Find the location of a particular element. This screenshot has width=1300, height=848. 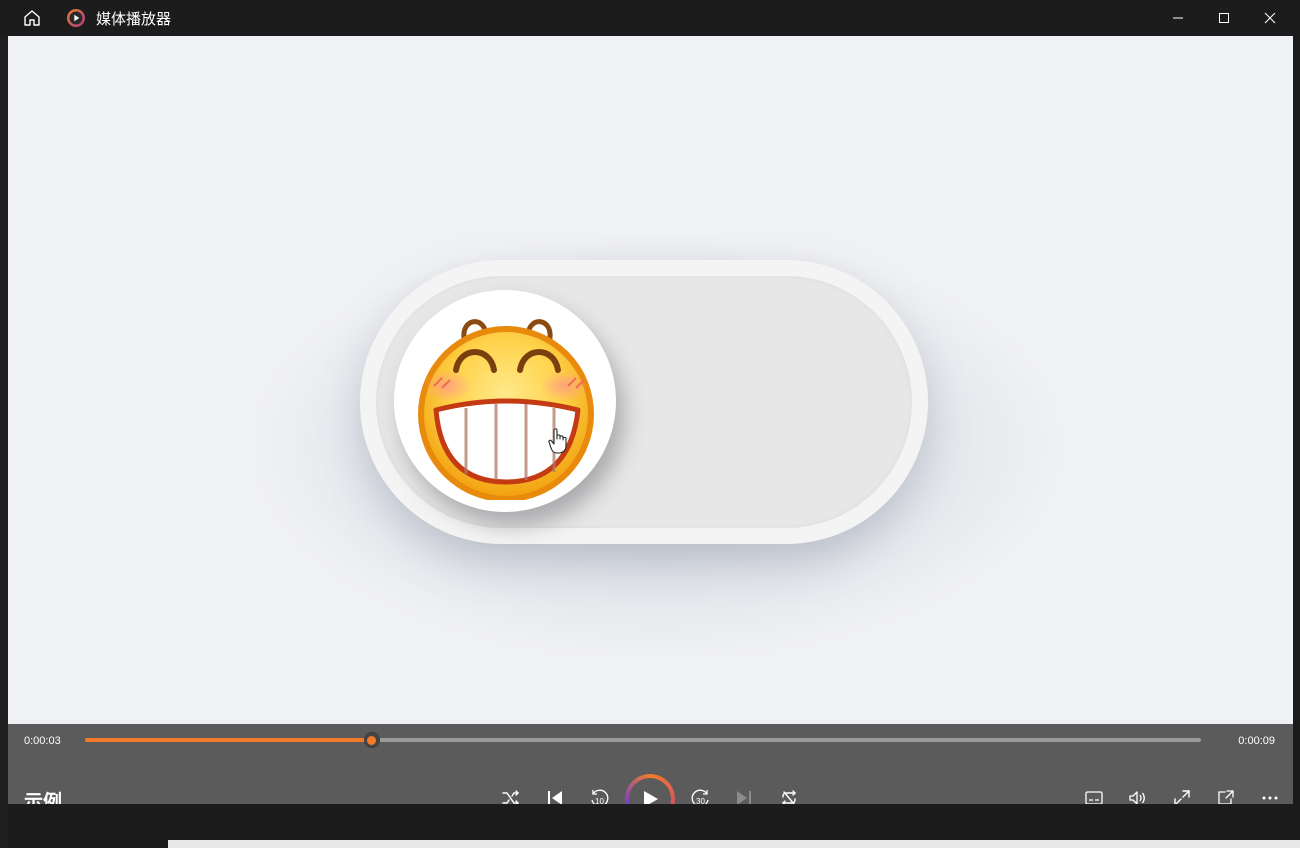

background-app-bottom is located at coordinates (734, 844).